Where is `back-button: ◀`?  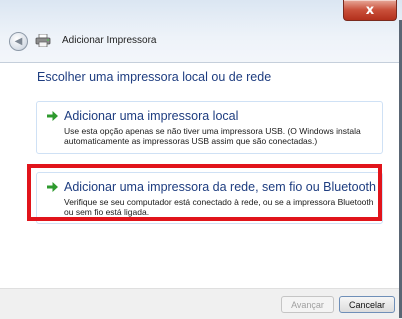
back-button: ◀ is located at coordinates (18, 41).